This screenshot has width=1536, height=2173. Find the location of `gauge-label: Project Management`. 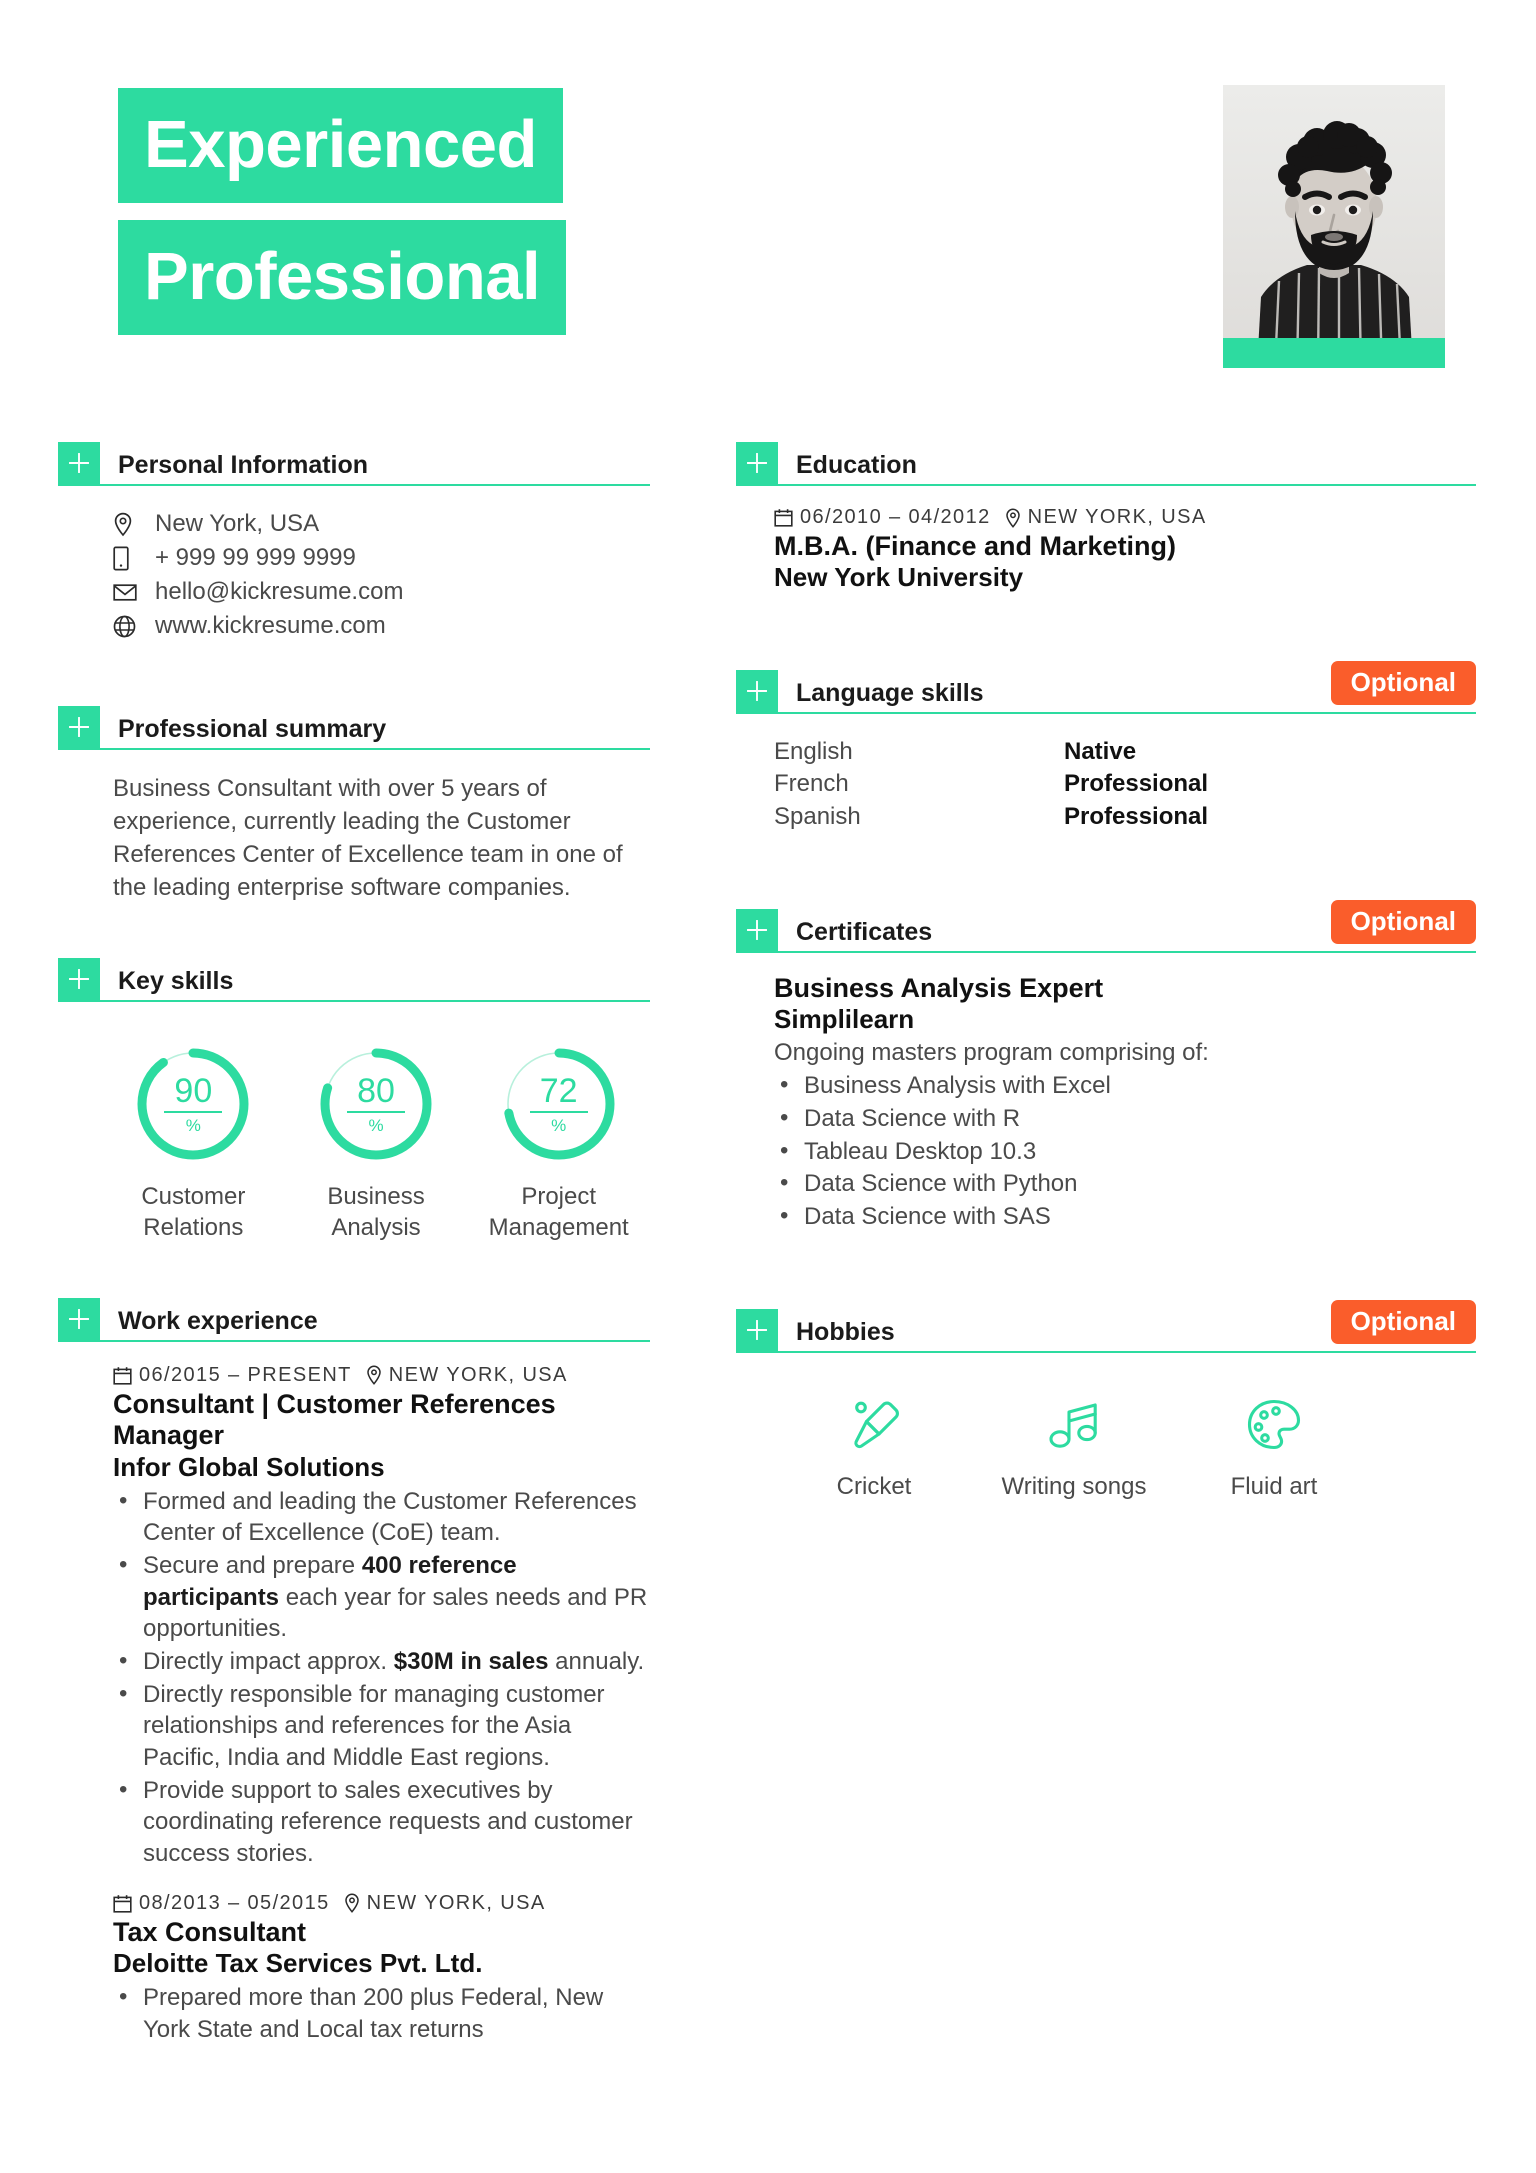

gauge-label: Project Management is located at coordinates (558, 1212).